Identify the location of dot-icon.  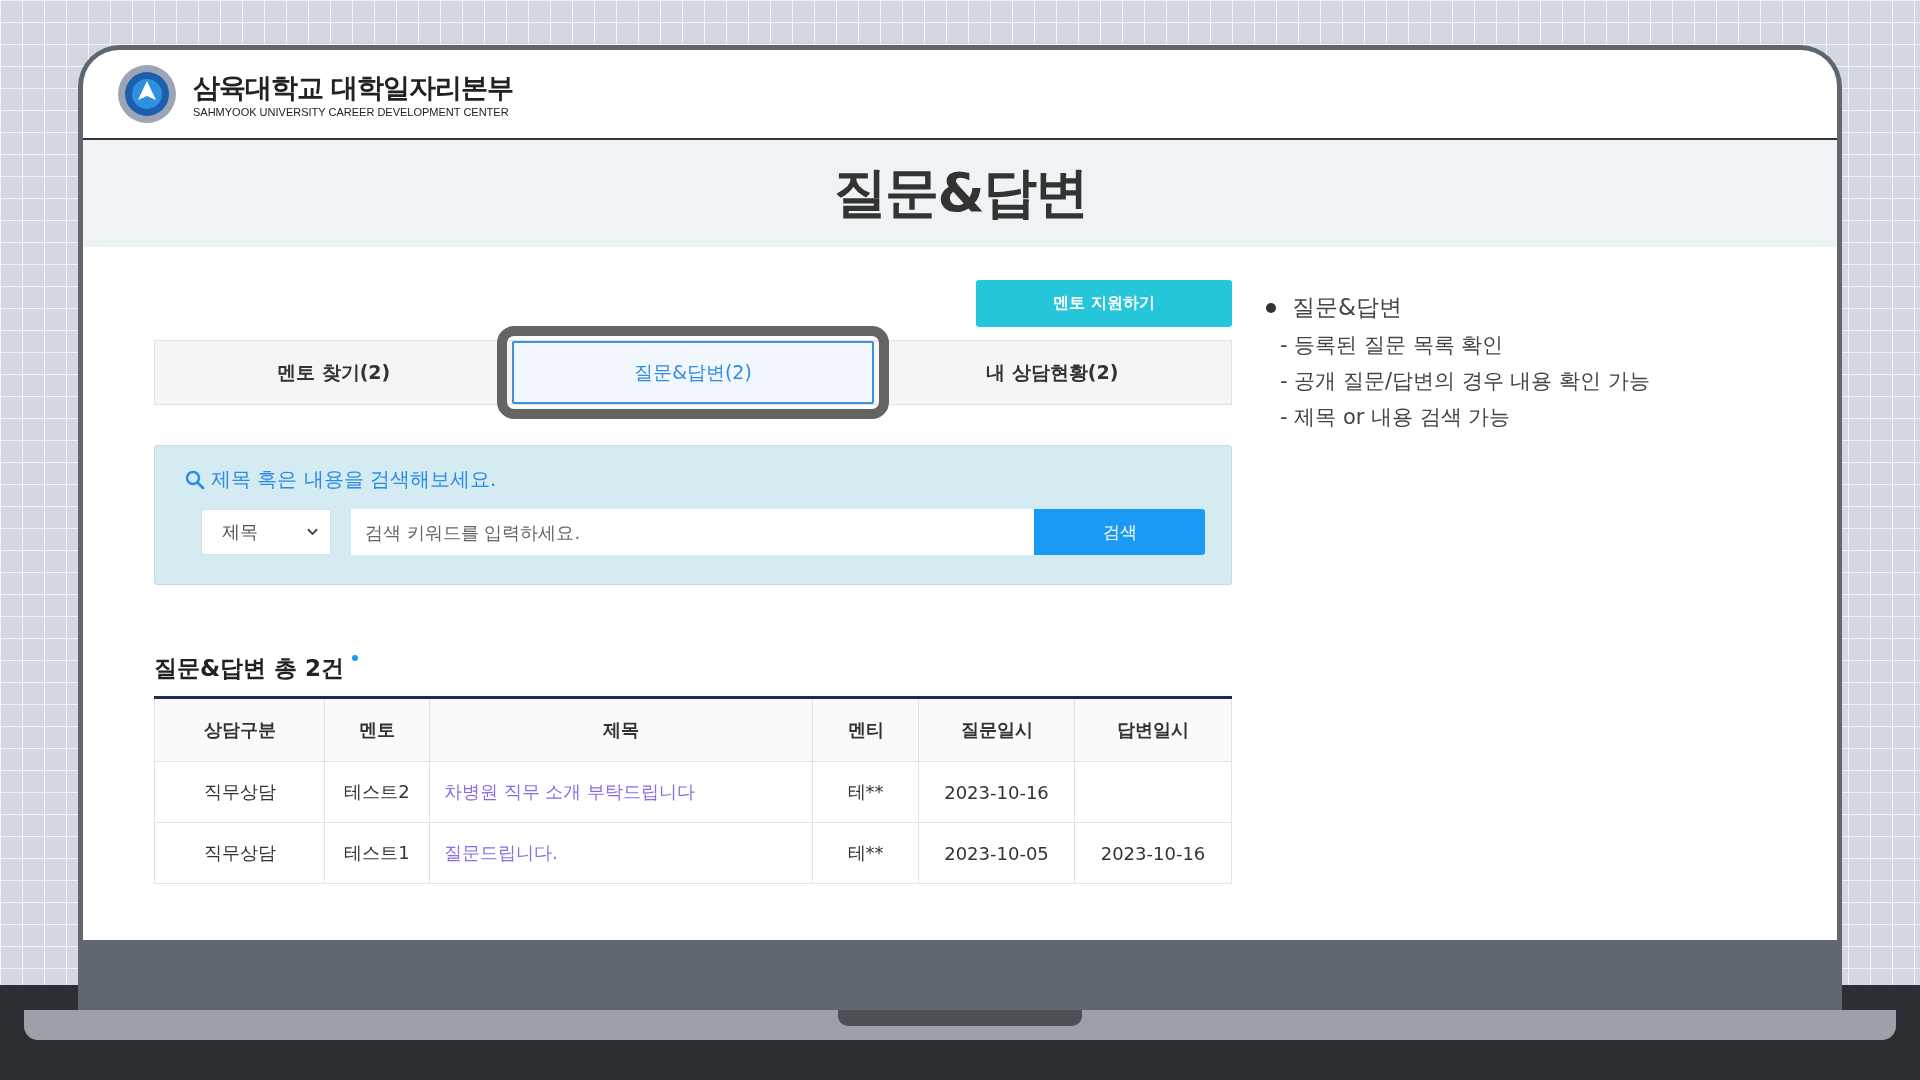
(355, 658).